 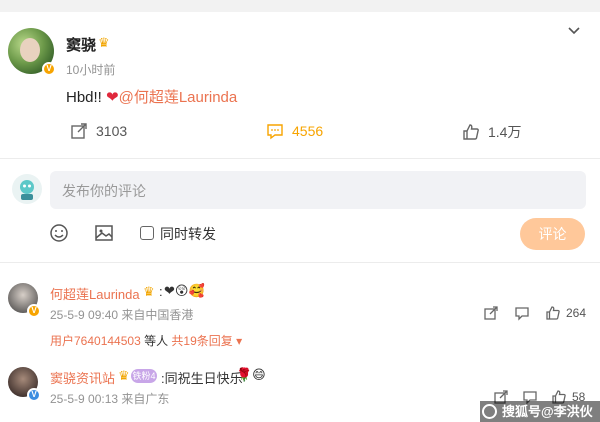 What do you see at coordinates (95, 341) in the screenshot?
I see `reply-user: 用户7640144503` at bounding box center [95, 341].